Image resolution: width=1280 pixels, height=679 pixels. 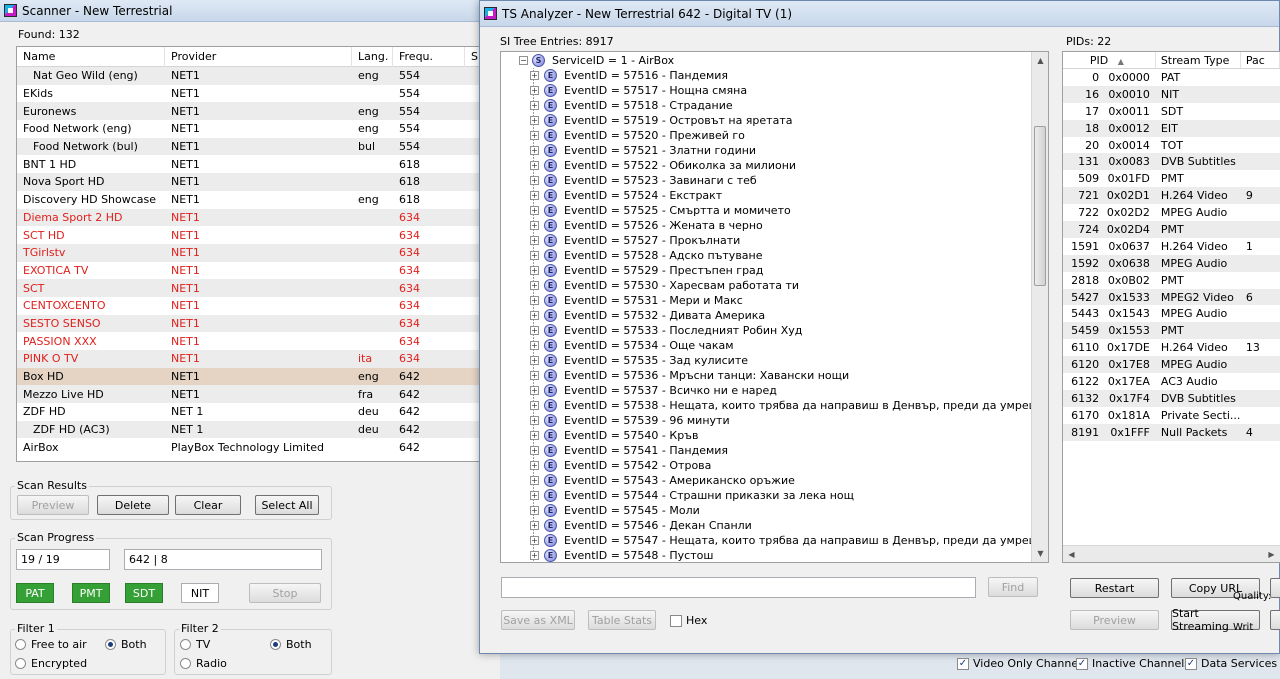 What do you see at coordinates (774, 555) in the screenshot?
I see `tree-event-node: + E EventID = 57548 - Пустош` at bounding box center [774, 555].